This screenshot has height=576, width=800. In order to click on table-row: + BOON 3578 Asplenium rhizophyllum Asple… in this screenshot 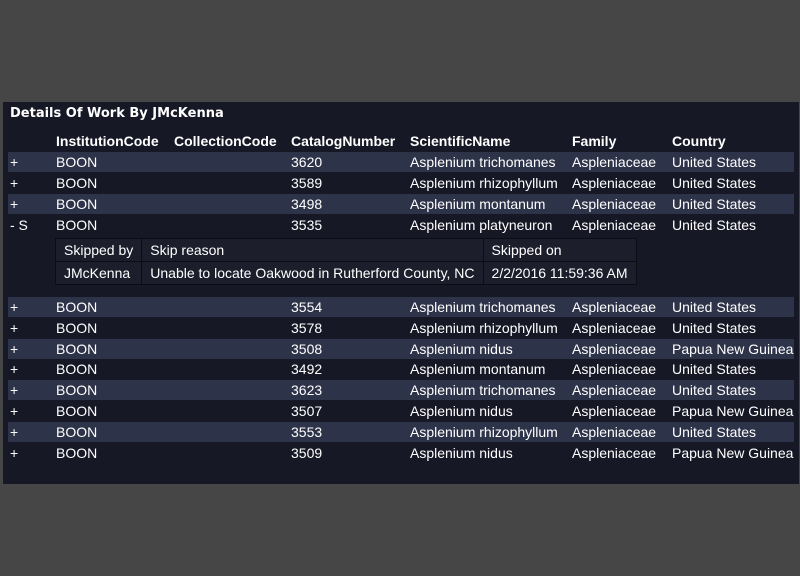, I will do `click(401, 328)`.